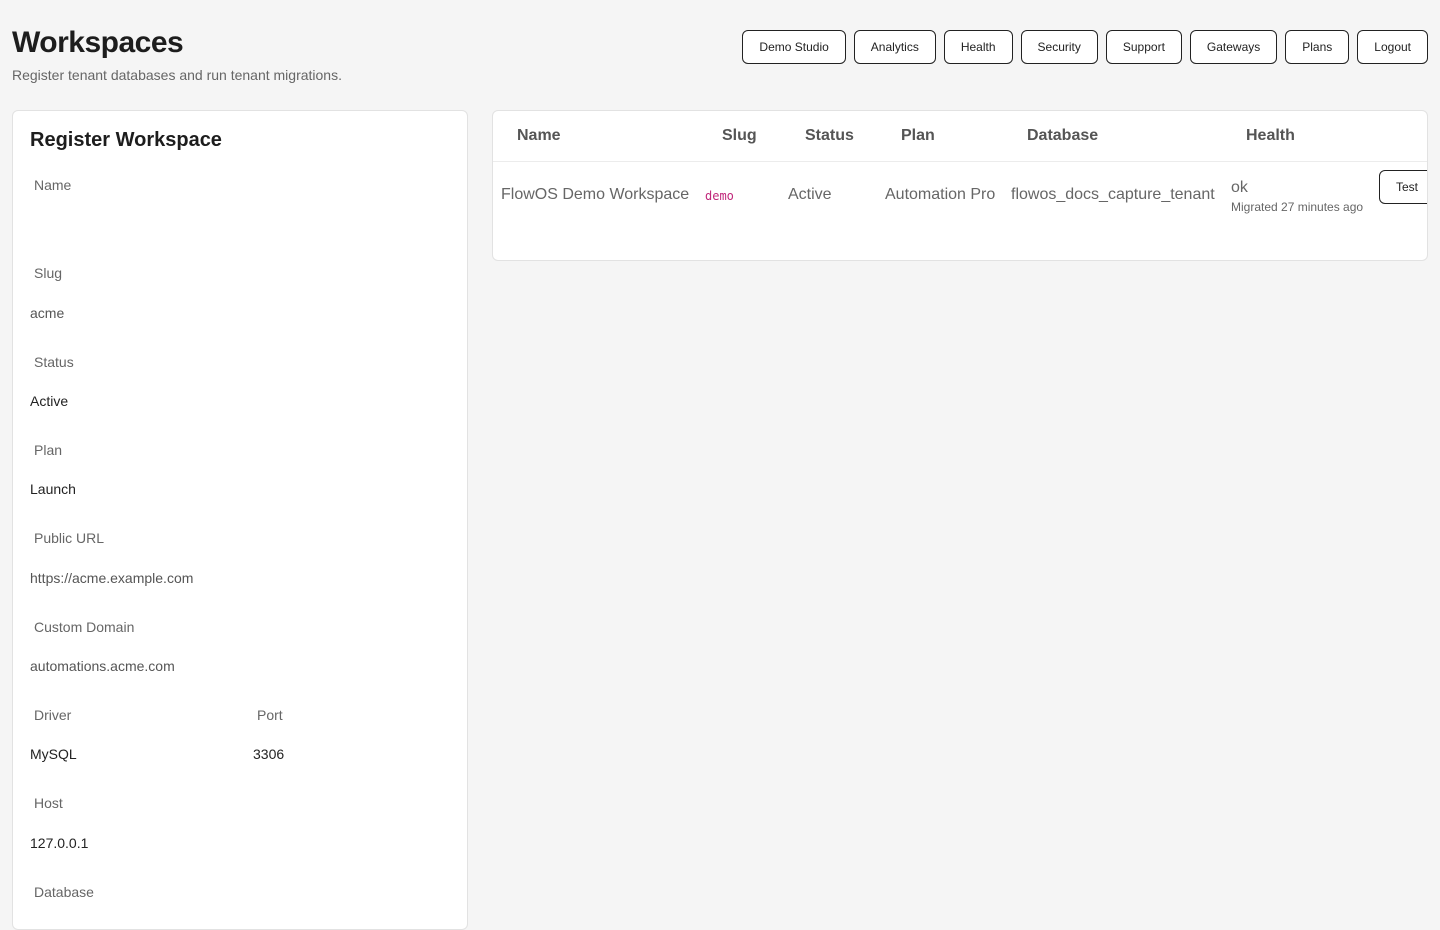 The image size is (1440, 930). Describe the element at coordinates (47, 313) in the screenshot. I see `slug-field: acme` at that location.